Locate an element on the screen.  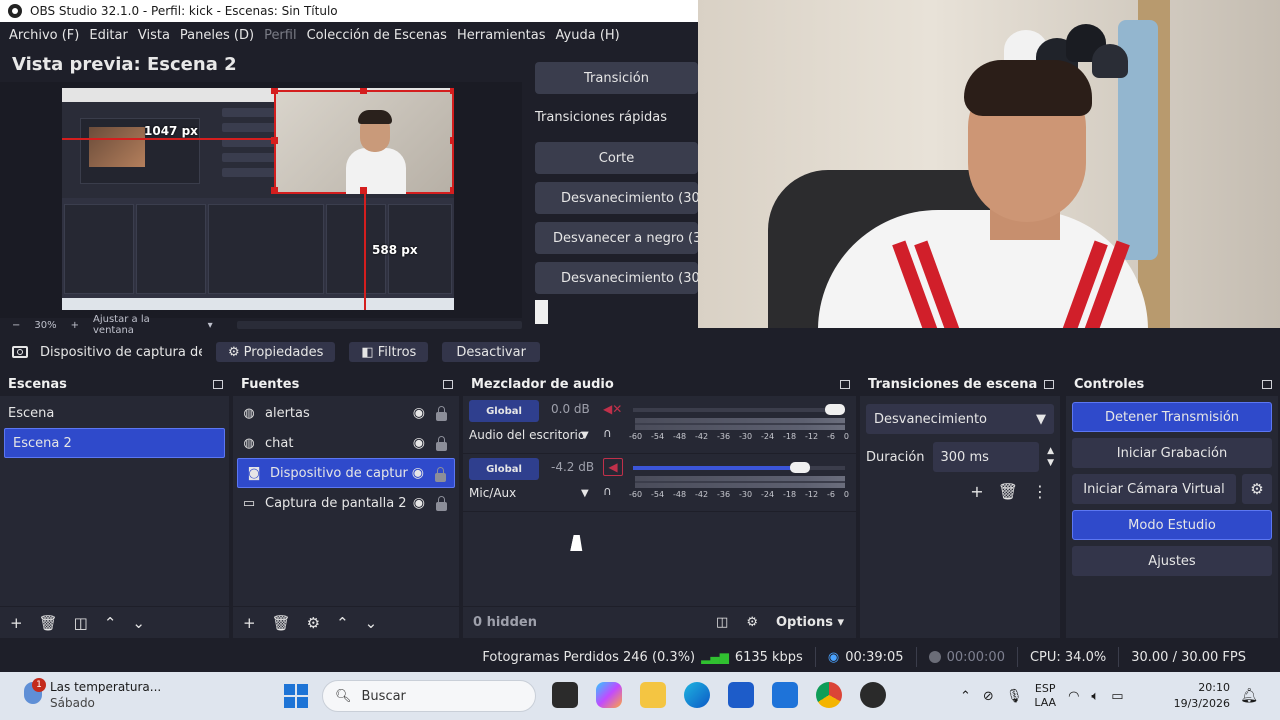
scene-item-selected: Escena 2 is located at coordinates (114, 443).